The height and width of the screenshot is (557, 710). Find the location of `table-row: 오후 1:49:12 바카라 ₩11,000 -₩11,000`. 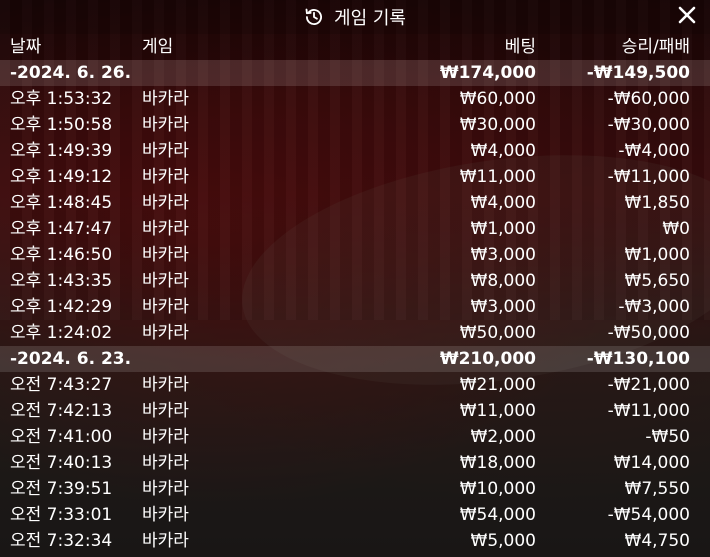

table-row: 오후 1:49:12 바카라 ₩11,000 -₩11,000 is located at coordinates (355, 177).